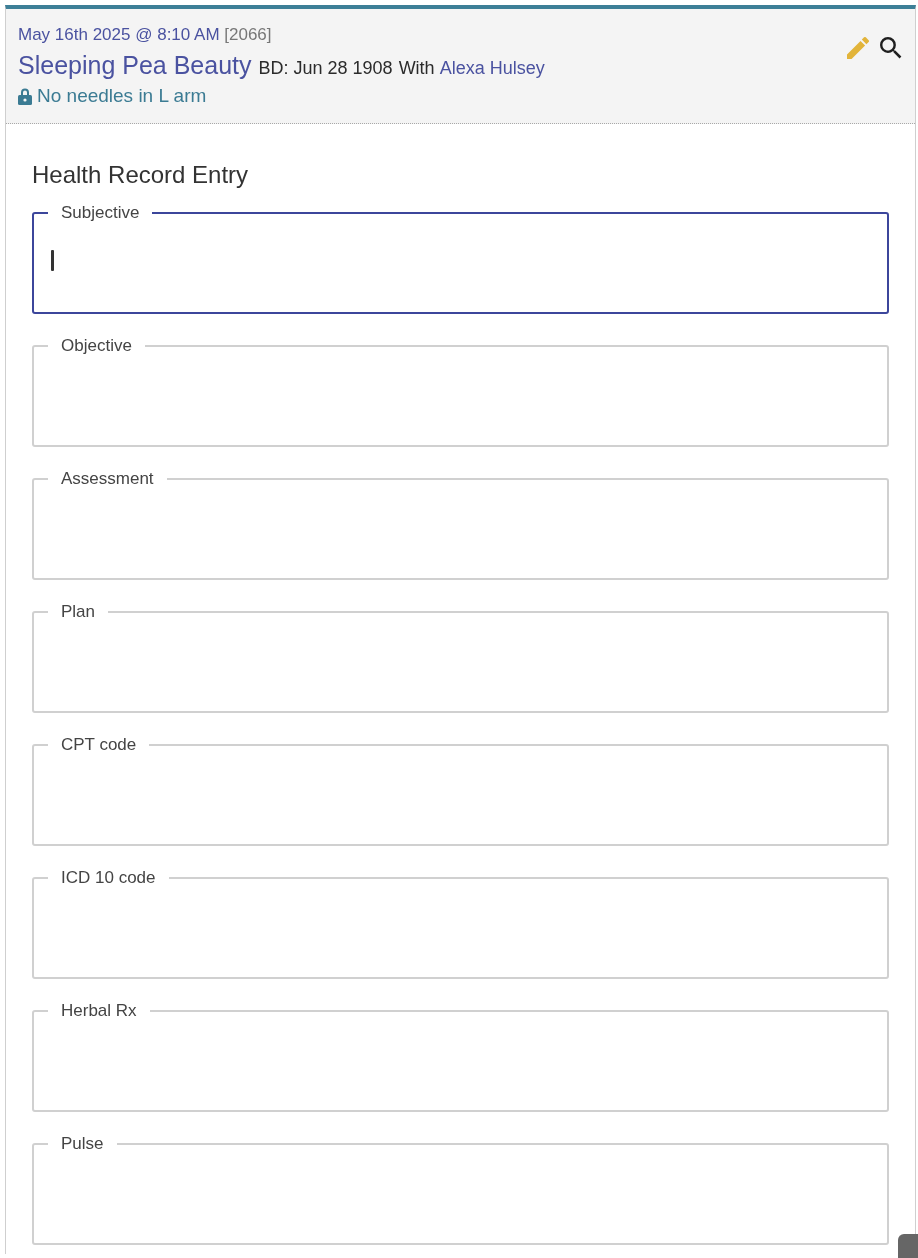 This screenshot has height=1258, width=918. Describe the element at coordinates (135, 65) in the screenshot. I see `patient-name-link: Sleeping Pea Beauty` at that location.